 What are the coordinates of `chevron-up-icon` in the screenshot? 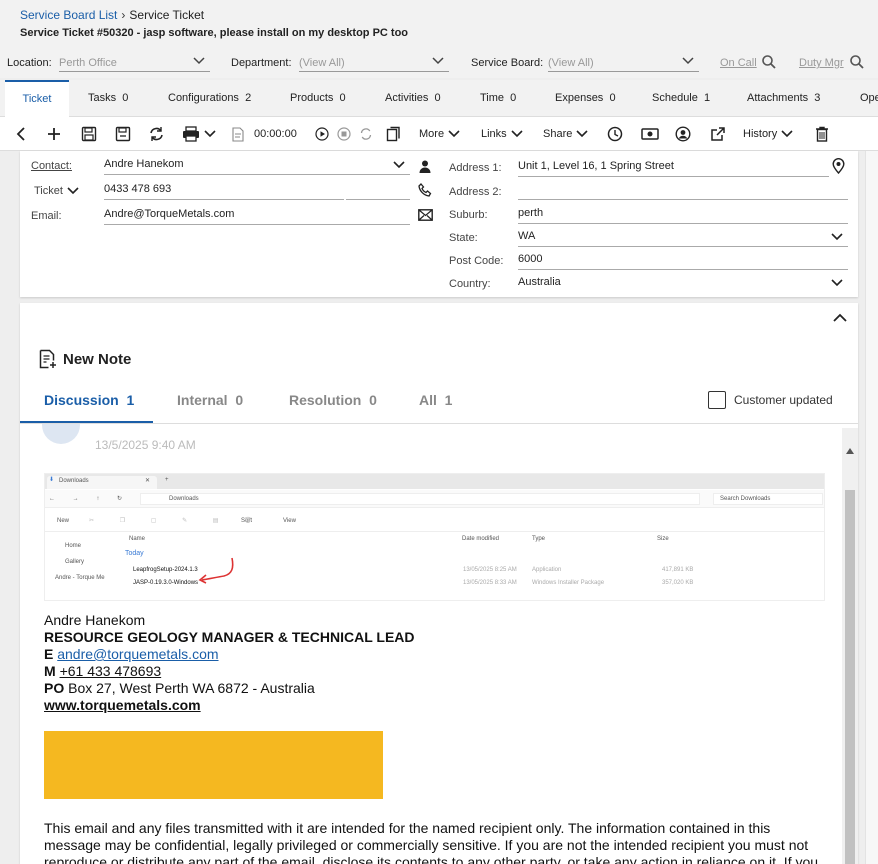 It's located at (840, 318).